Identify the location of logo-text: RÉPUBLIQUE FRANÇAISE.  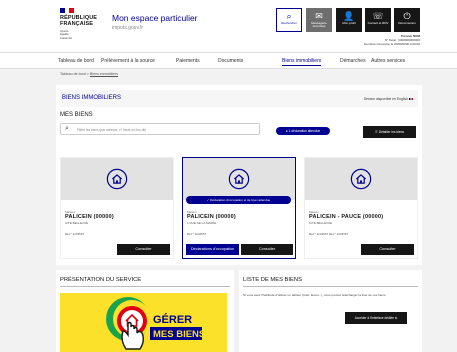
(81, 21).